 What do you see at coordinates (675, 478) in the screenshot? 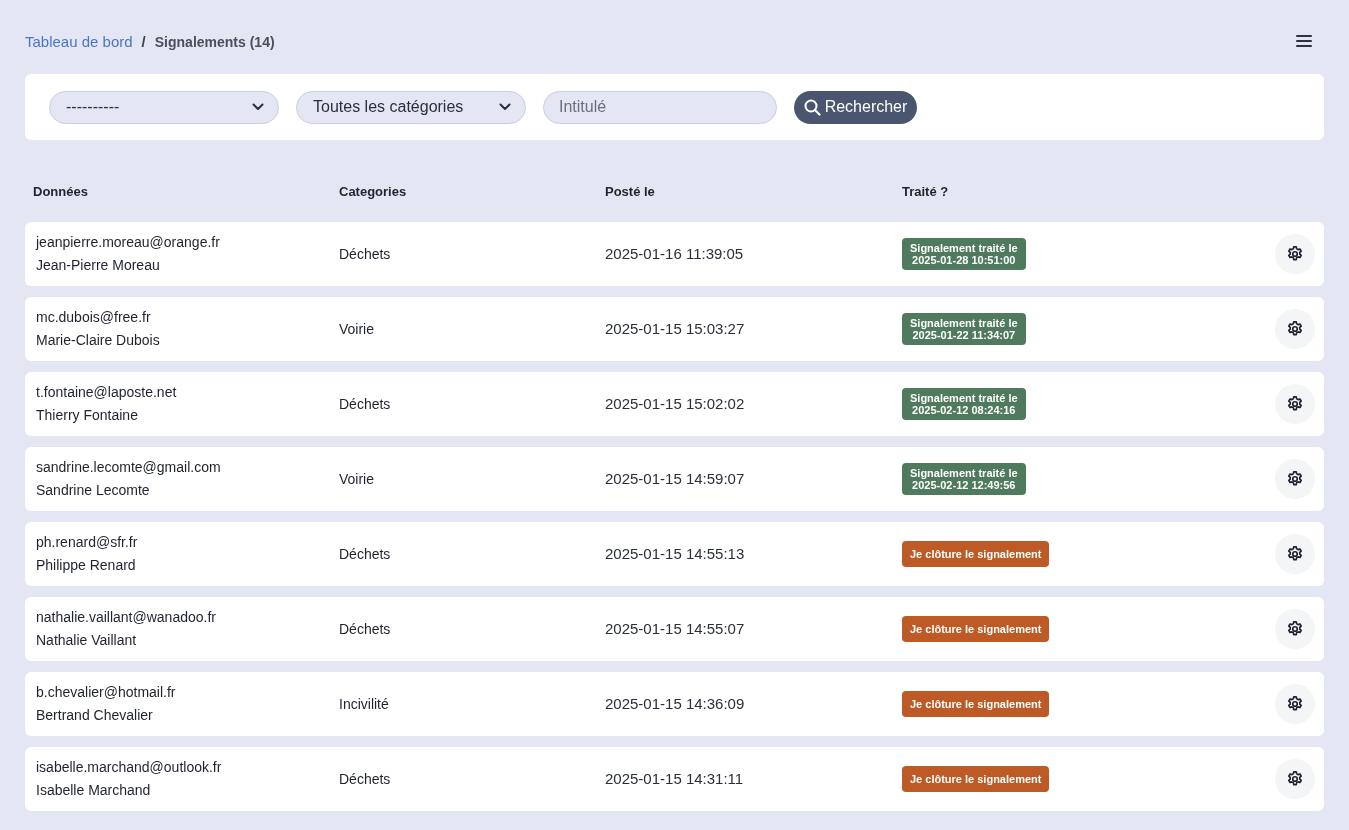
I see `posted-date-text: 2025-01-15 14:59:07` at bounding box center [675, 478].